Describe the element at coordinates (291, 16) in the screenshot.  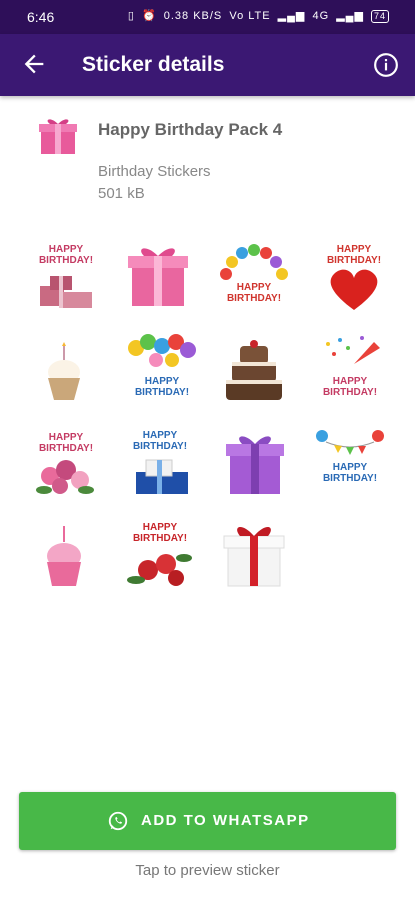
I see `signal-icon: ▂▄▆` at that location.